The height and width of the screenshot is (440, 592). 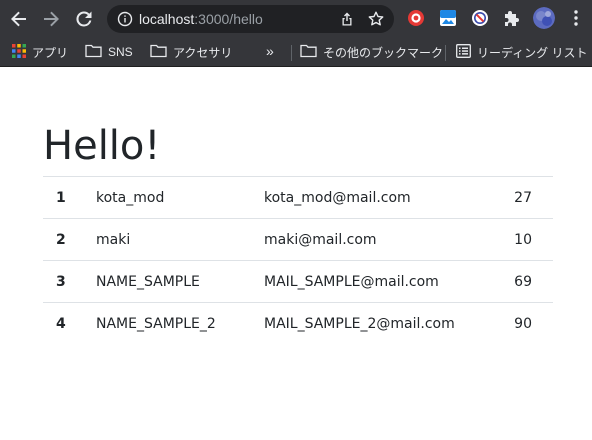 I want to click on table-row: 2 maki maki@mail.com 10, so click(x=298, y=239).